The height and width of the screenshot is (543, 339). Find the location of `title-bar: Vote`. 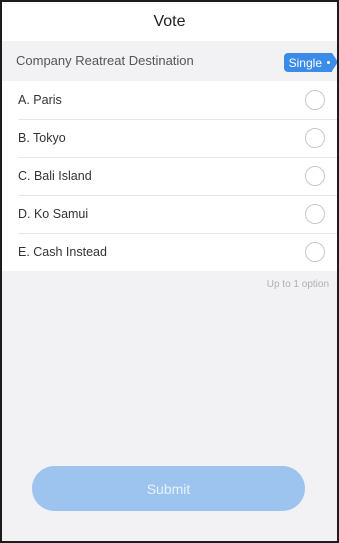

title-bar: Vote is located at coordinates (169, 21).